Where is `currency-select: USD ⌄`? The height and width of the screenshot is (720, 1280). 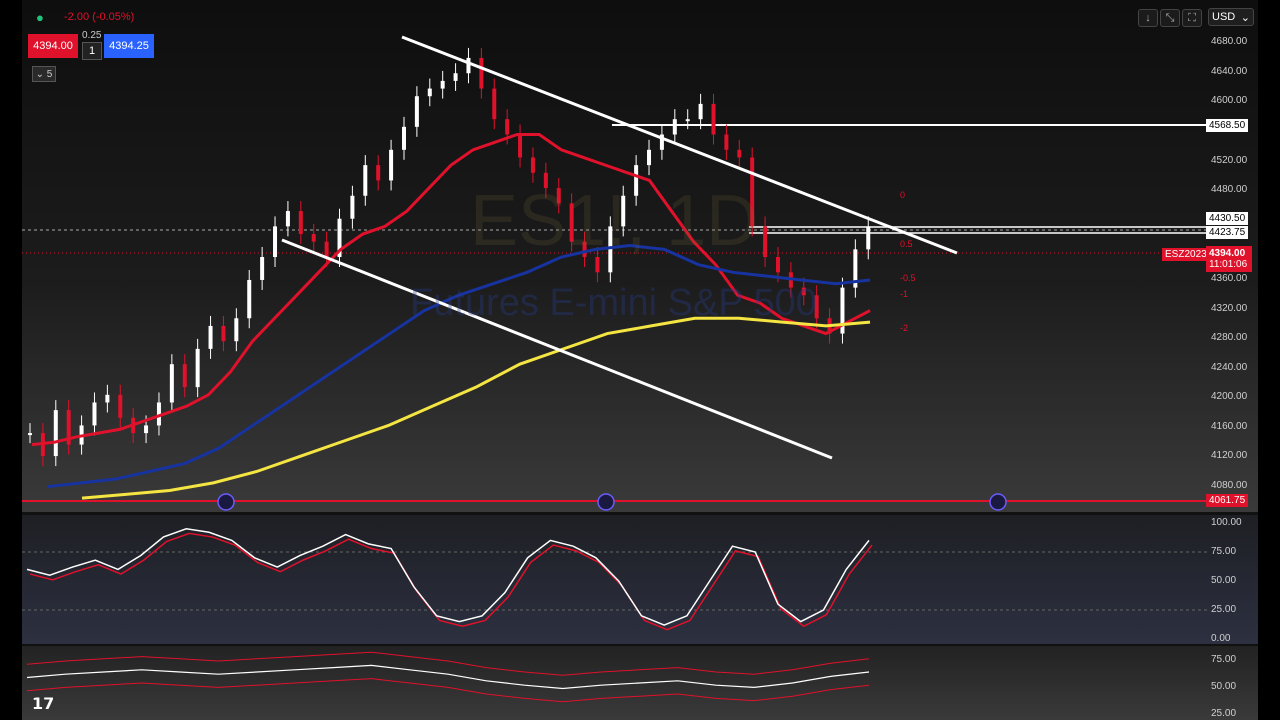 currency-select: USD ⌄ is located at coordinates (1231, 17).